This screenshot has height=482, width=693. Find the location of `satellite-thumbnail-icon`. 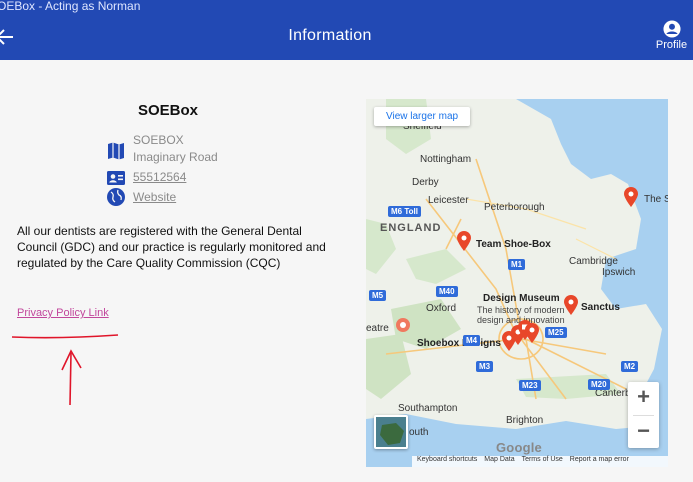

satellite-thumbnail-icon is located at coordinates (391, 432).